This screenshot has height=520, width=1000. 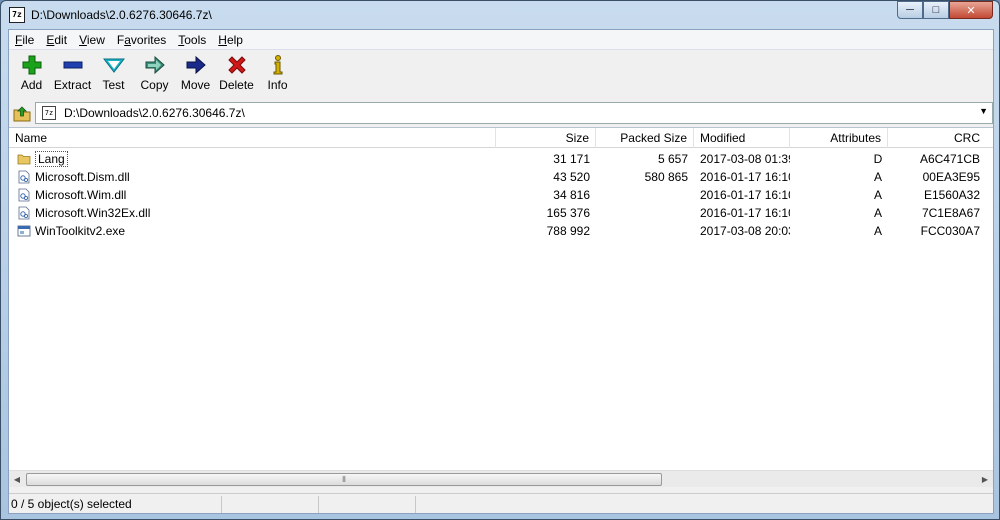 What do you see at coordinates (971, 10) in the screenshot?
I see `close-button: ✕` at bounding box center [971, 10].